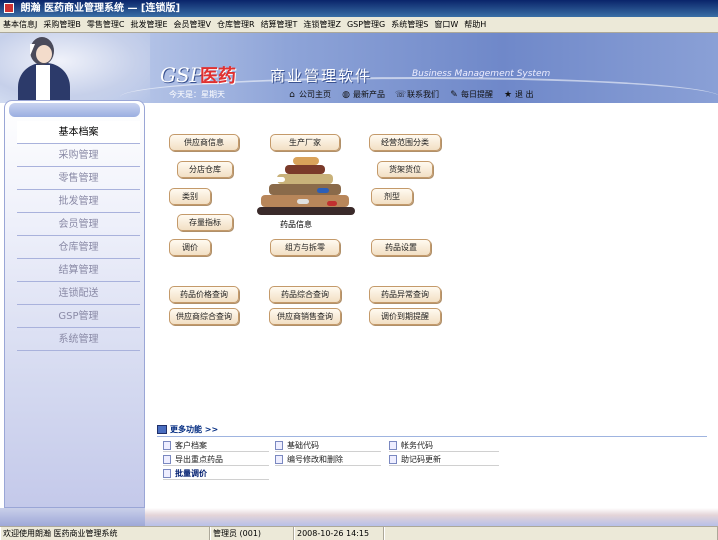 This screenshot has width=718, height=540. Describe the element at coordinates (417, 445) in the screenshot. I see `account-code-label: 帐务代码` at that location.